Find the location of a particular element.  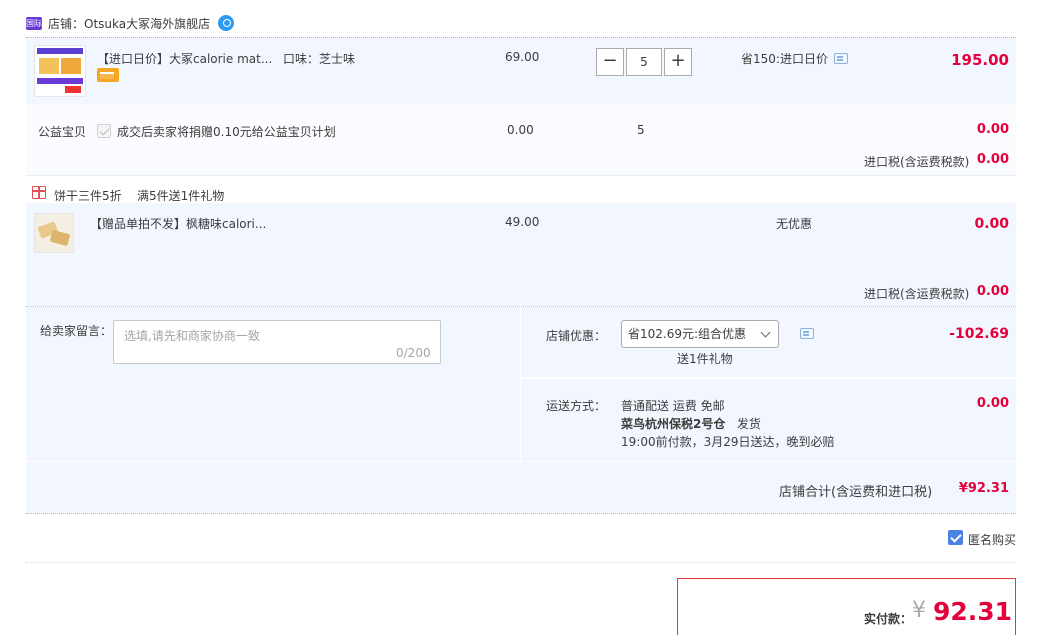

item2-promo: 无优惠 is located at coordinates (794, 224).